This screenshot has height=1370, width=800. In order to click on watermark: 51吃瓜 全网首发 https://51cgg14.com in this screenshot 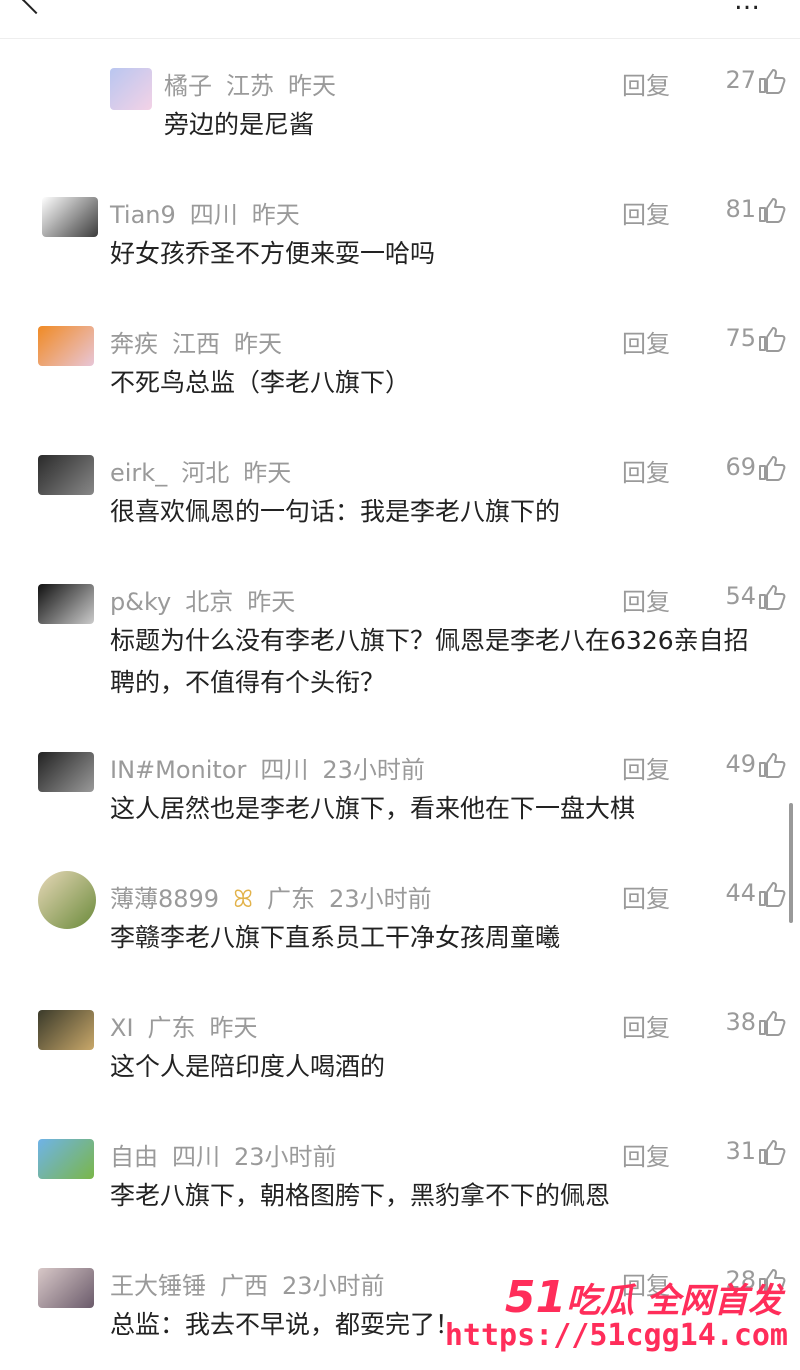, I will do `click(618, 1317)`.